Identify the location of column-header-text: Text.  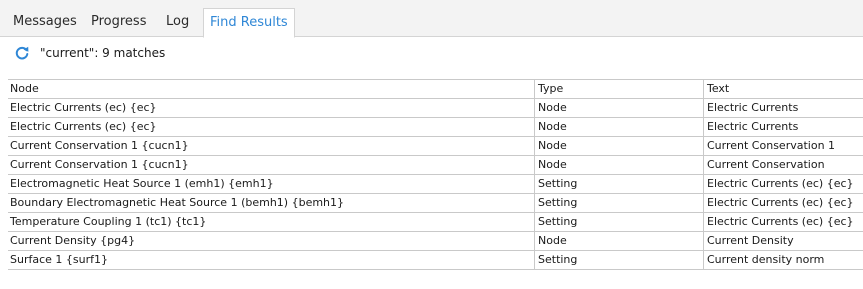
(783, 89).